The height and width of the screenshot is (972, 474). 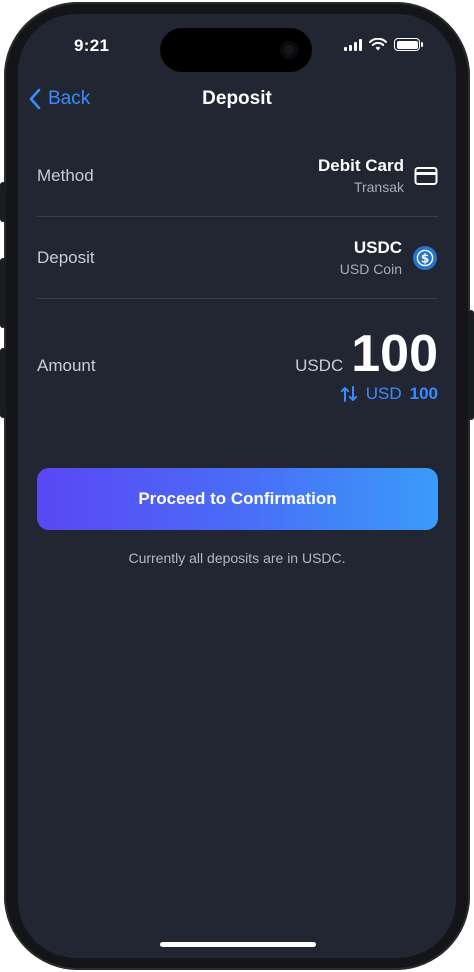 I want to click on amount-display: USDC 100 USD 100, so click(x=366, y=366).